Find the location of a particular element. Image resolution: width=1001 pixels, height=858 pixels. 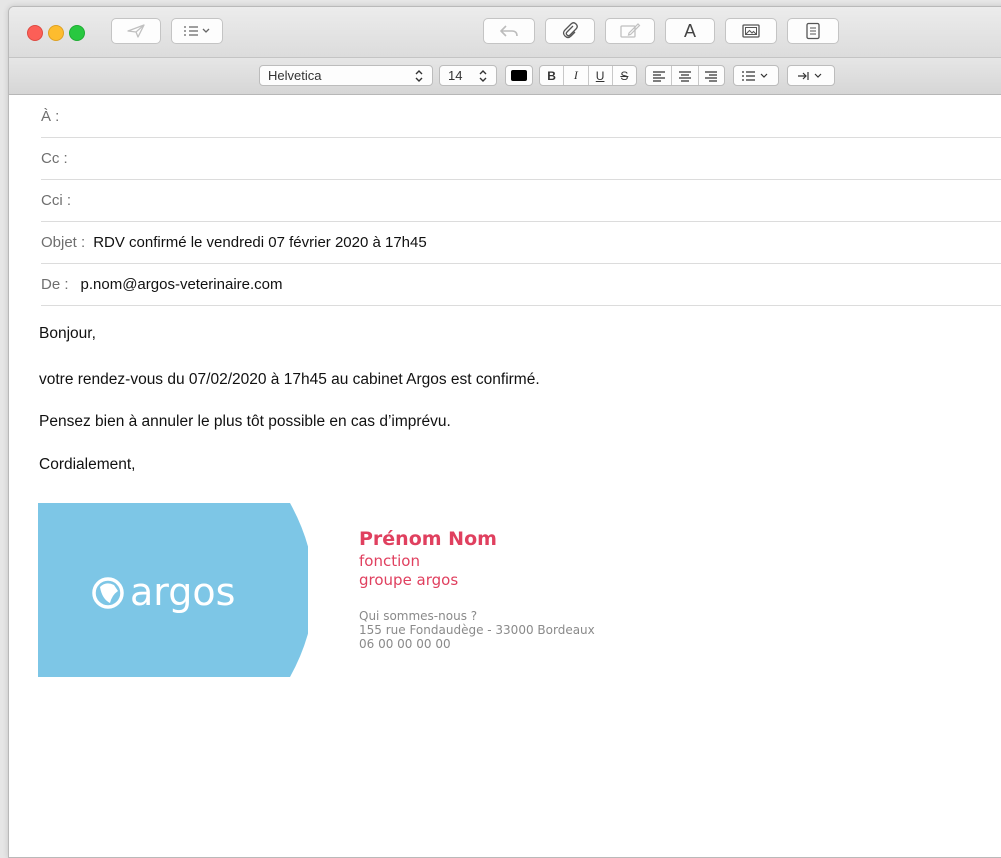

from-field-row: De : p.nom@argos-veterinaire.com is located at coordinates (521, 284).